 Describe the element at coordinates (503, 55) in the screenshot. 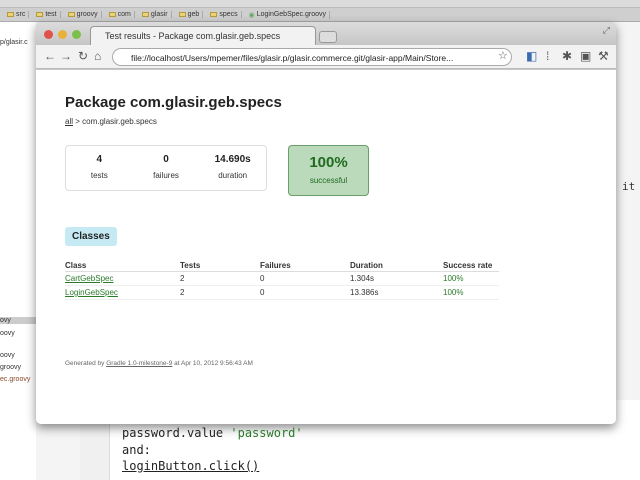

I see `bookmark-star-icon: ☆` at that location.